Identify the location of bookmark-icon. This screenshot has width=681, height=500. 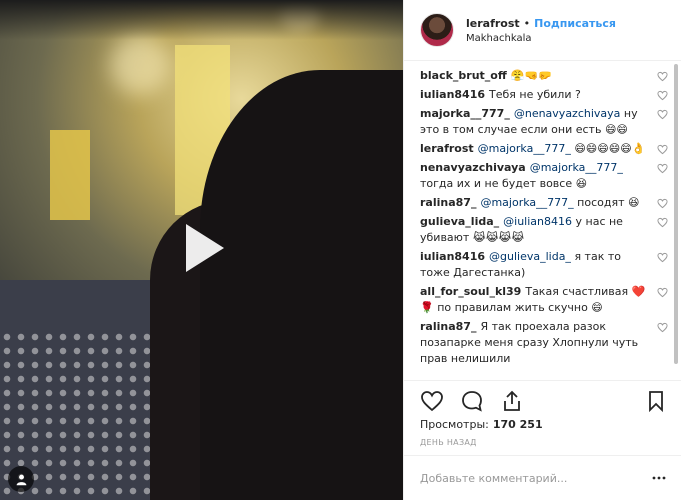
(656, 401).